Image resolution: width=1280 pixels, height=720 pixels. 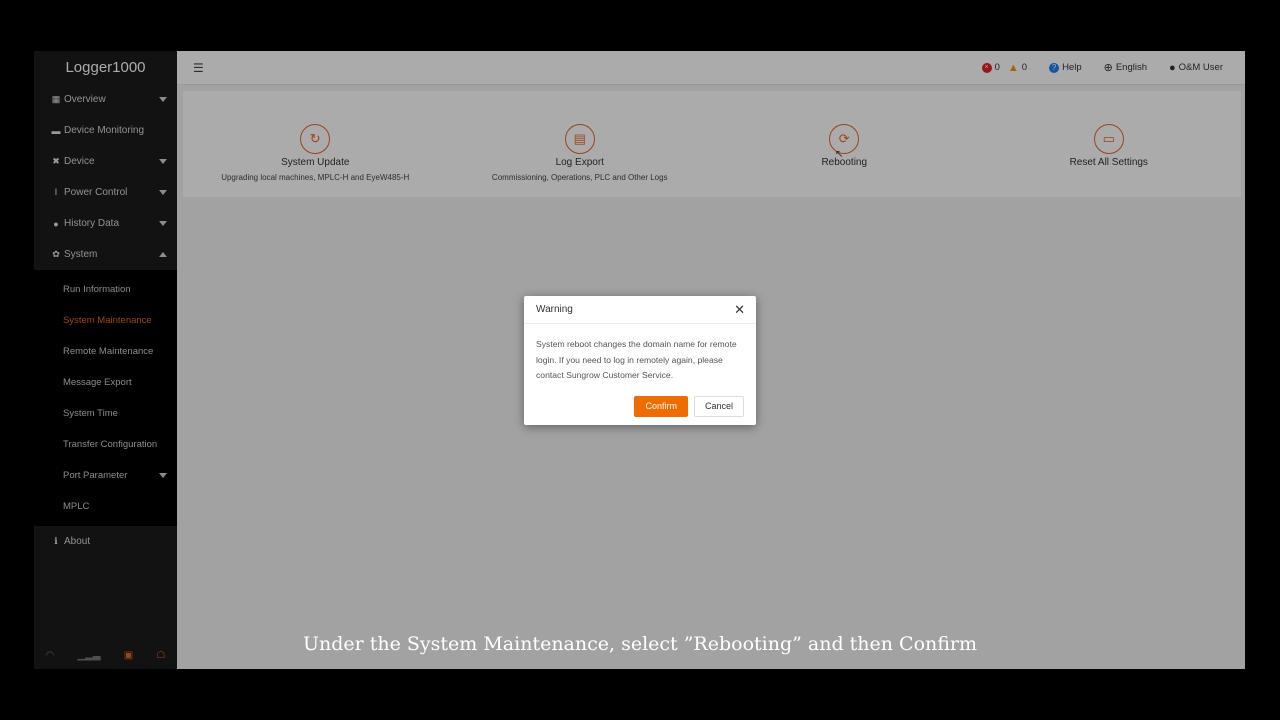 What do you see at coordinates (640, 310) in the screenshot?
I see `dialog-header: Warning ✕` at bounding box center [640, 310].